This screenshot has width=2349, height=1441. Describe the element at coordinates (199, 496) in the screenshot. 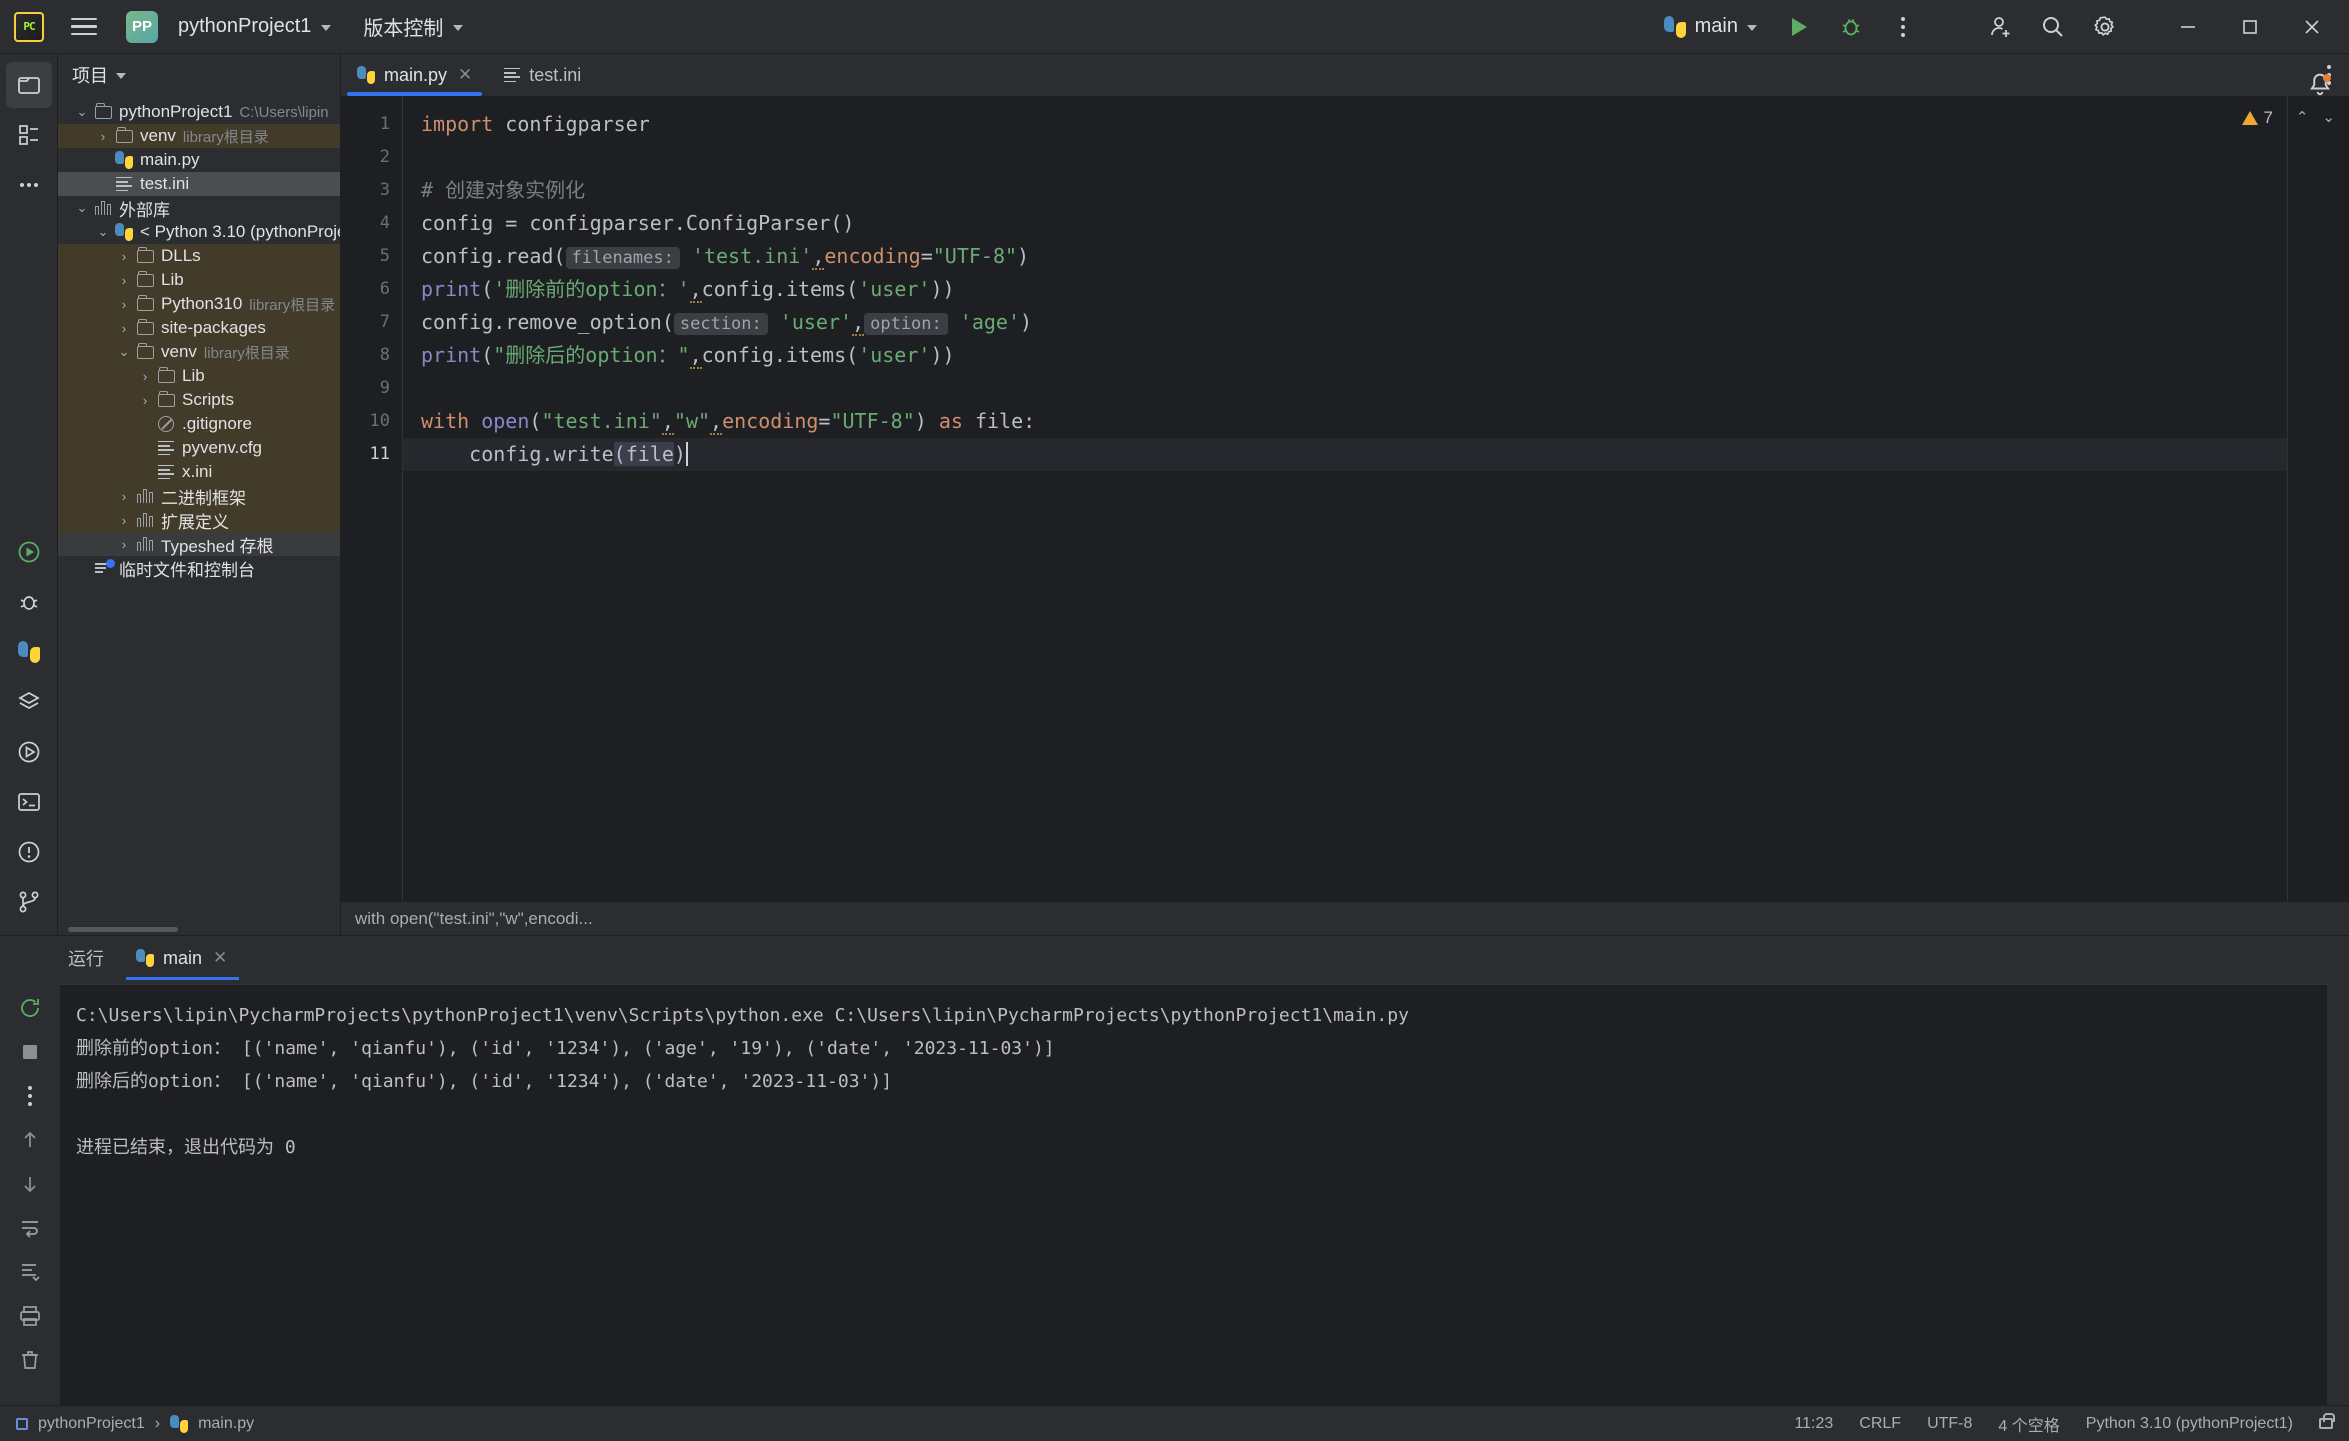

I see `tree-node-: › 二进制框架` at that location.